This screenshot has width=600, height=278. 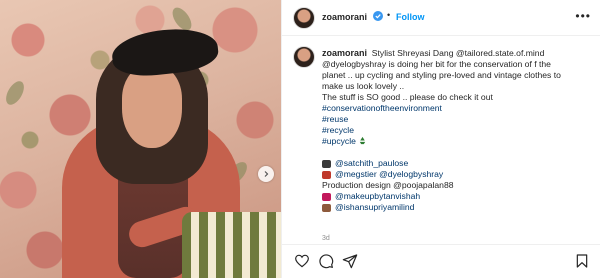 I want to click on woman-face, so click(x=152, y=107).